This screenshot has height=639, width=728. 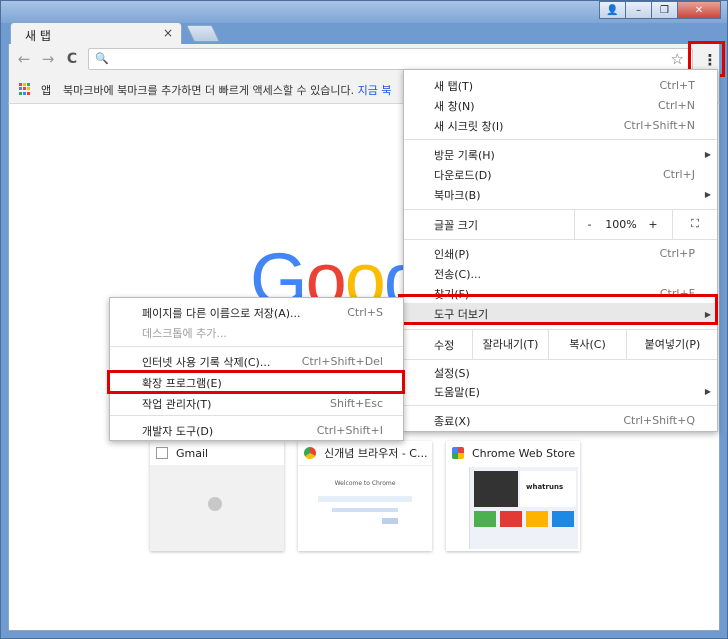 What do you see at coordinates (256, 382) in the screenshot?
I see `highlight-extensions` at bounding box center [256, 382].